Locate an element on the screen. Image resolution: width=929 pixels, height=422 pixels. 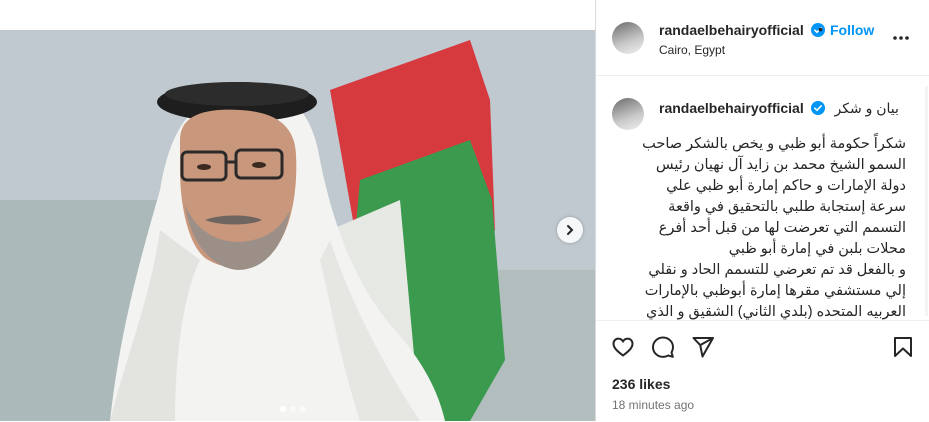
comment-icon is located at coordinates (663, 347).